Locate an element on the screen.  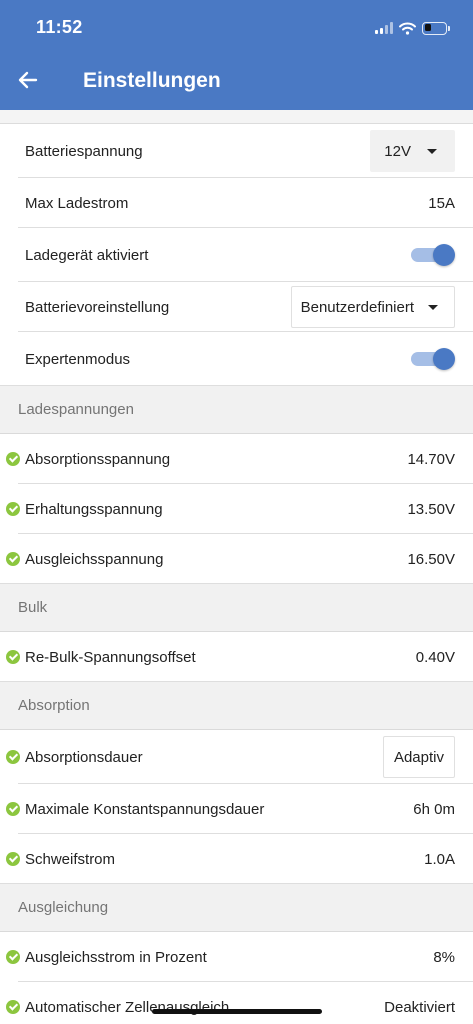
setting-label: Ausgleichsstrom in Prozent is located at coordinates (116, 957).